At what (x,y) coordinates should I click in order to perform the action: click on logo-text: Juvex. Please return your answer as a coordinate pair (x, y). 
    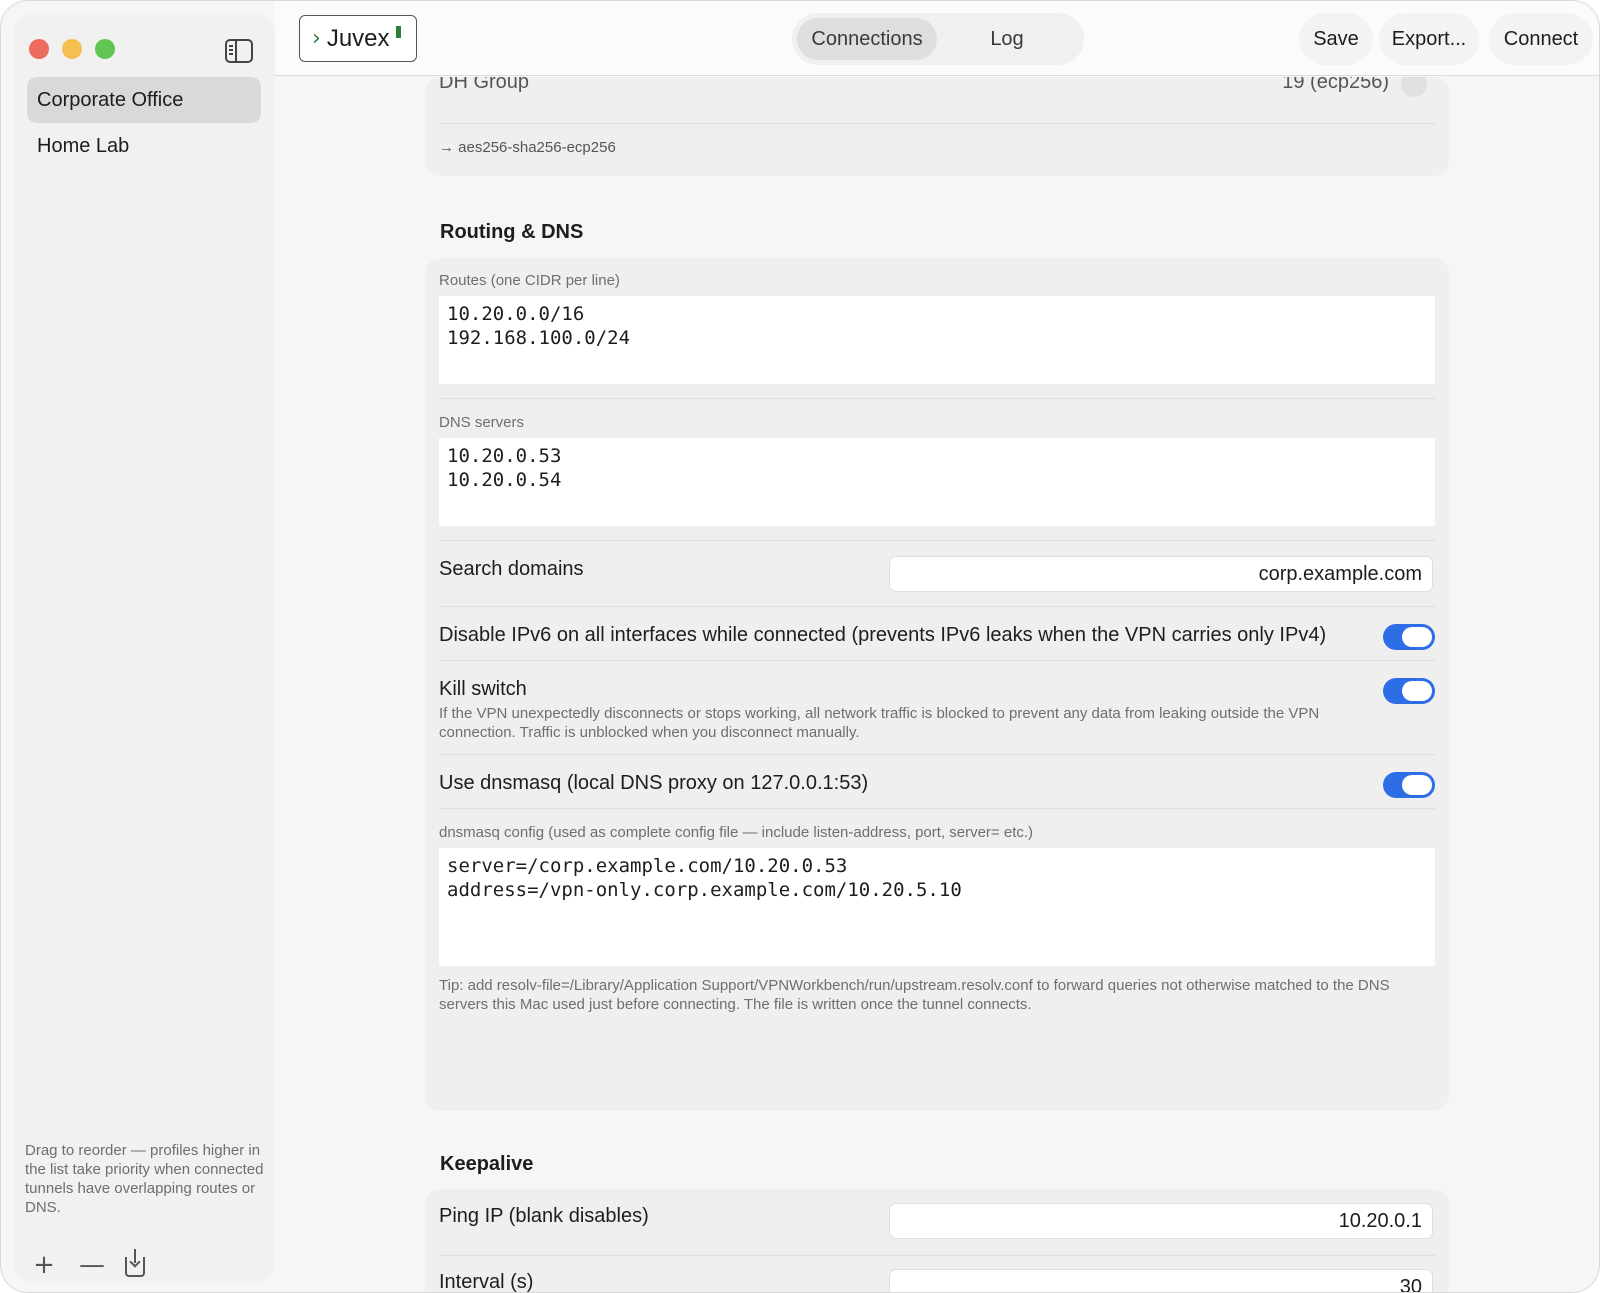
    Looking at the image, I should click on (358, 38).